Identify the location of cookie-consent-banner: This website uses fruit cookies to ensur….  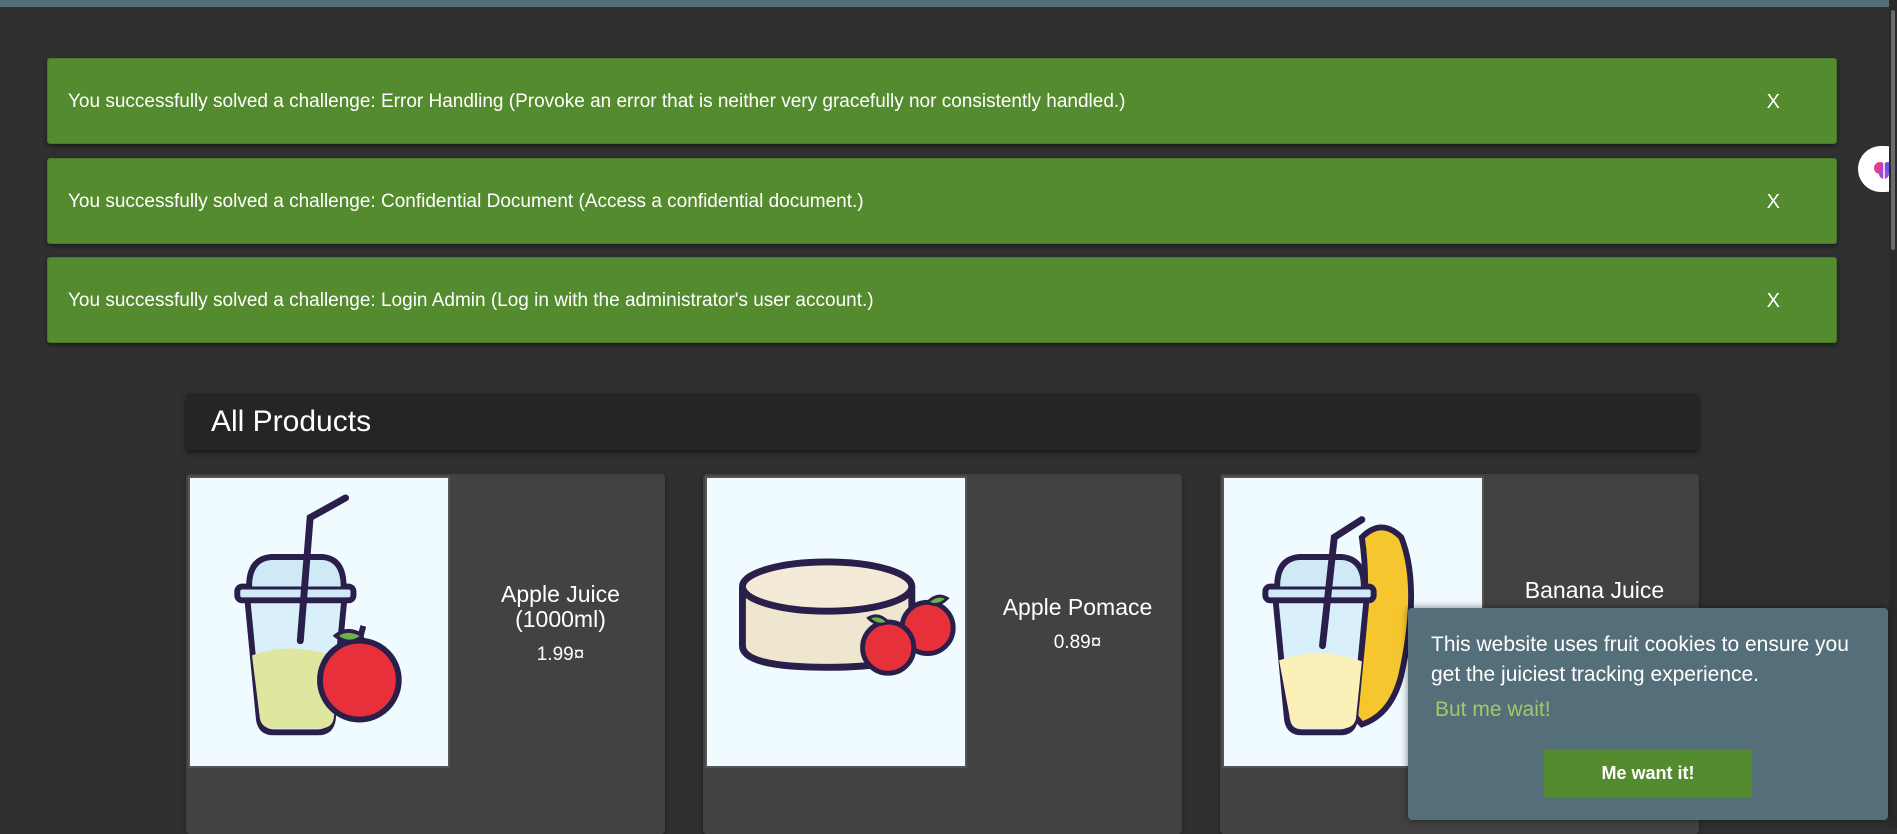
(1648, 714).